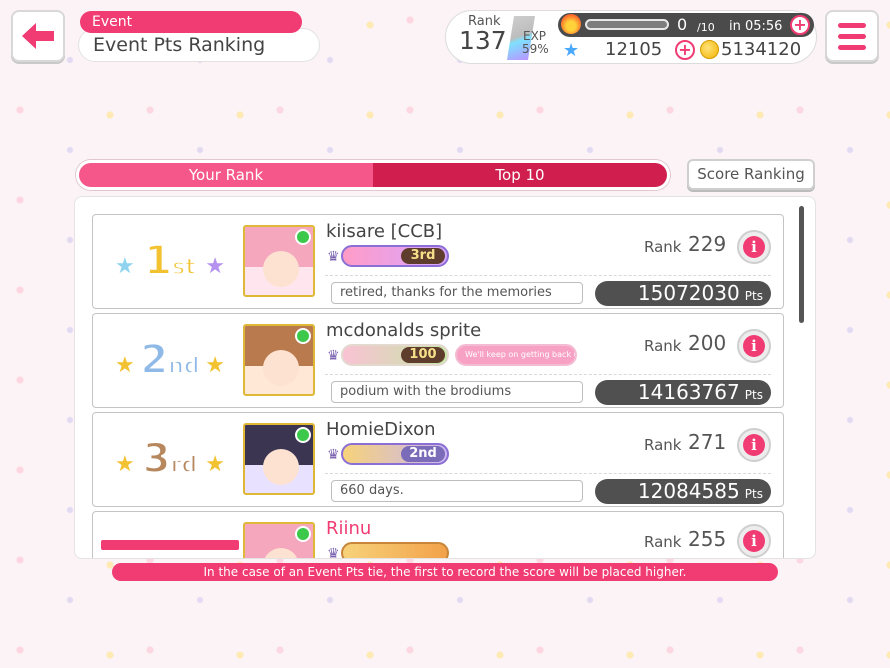  Describe the element at coordinates (688, 392) in the screenshot. I see `points-value: 14163767` at that location.